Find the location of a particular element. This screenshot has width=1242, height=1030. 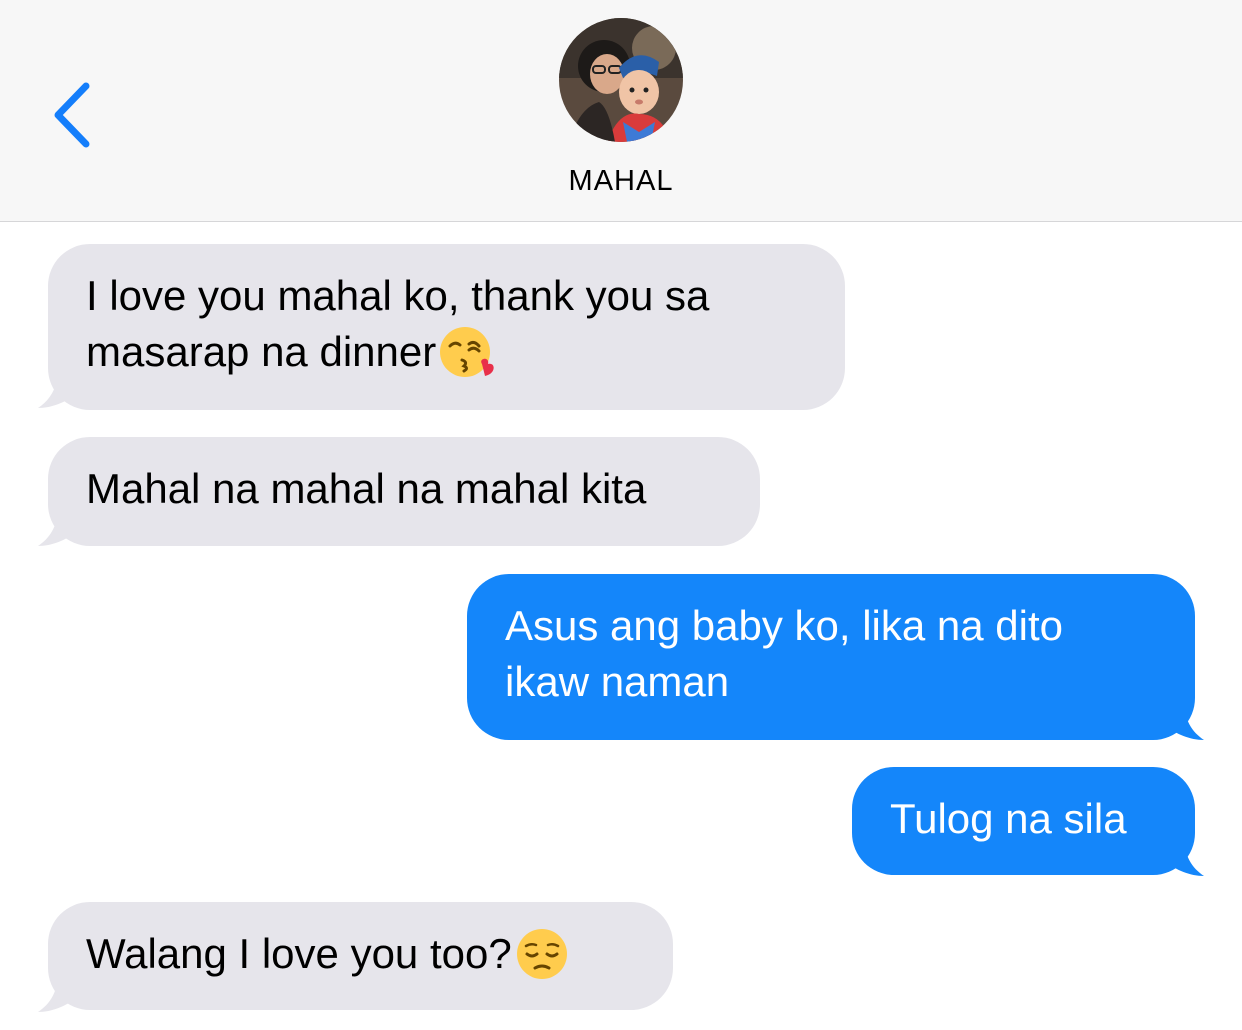

message-text: Tulog na sila is located at coordinates (1008, 818).